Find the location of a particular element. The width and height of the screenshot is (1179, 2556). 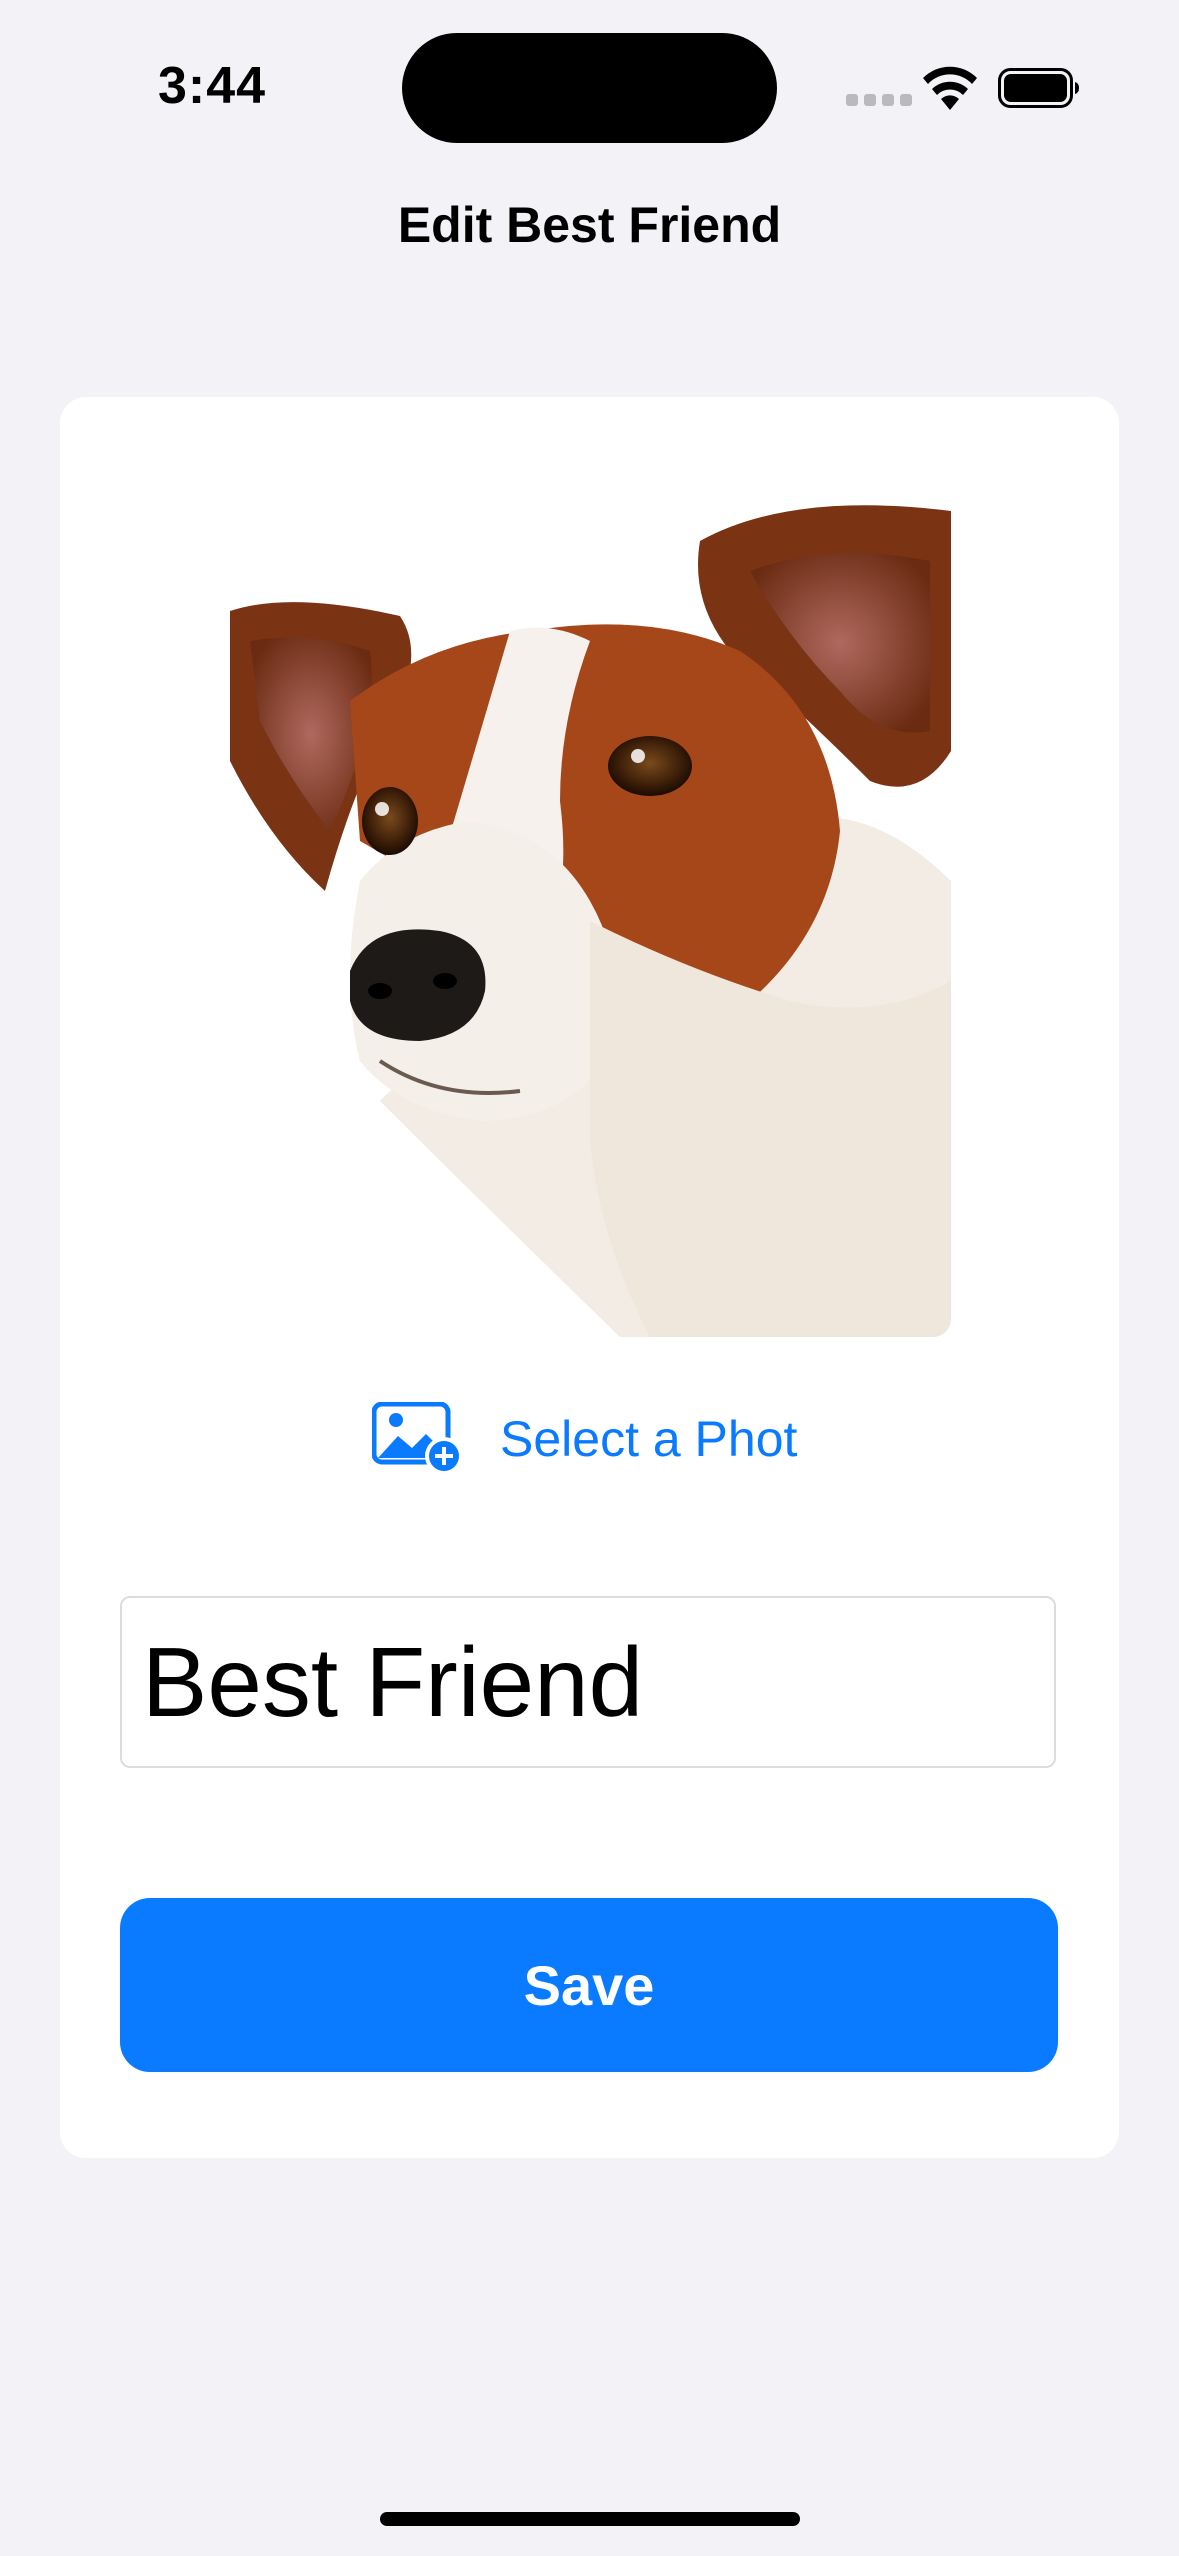

save-button: Save is located at coordinates (589, 1985).